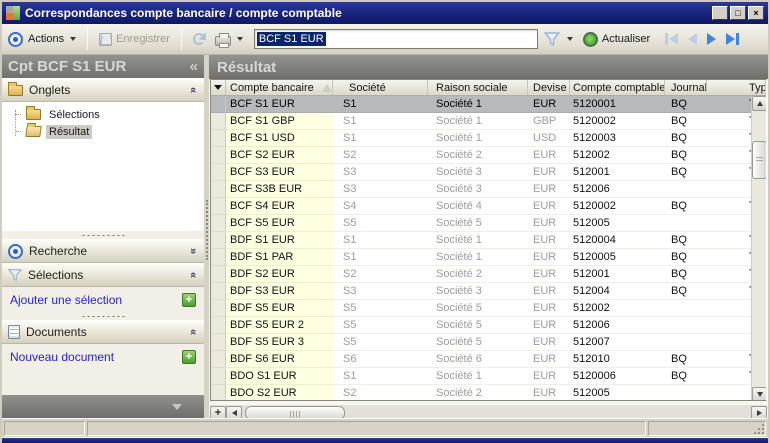  What do you see at coordinates (756, 13) in the screenshot?
I see `close-button: ×` at bounding box center [756, 13].